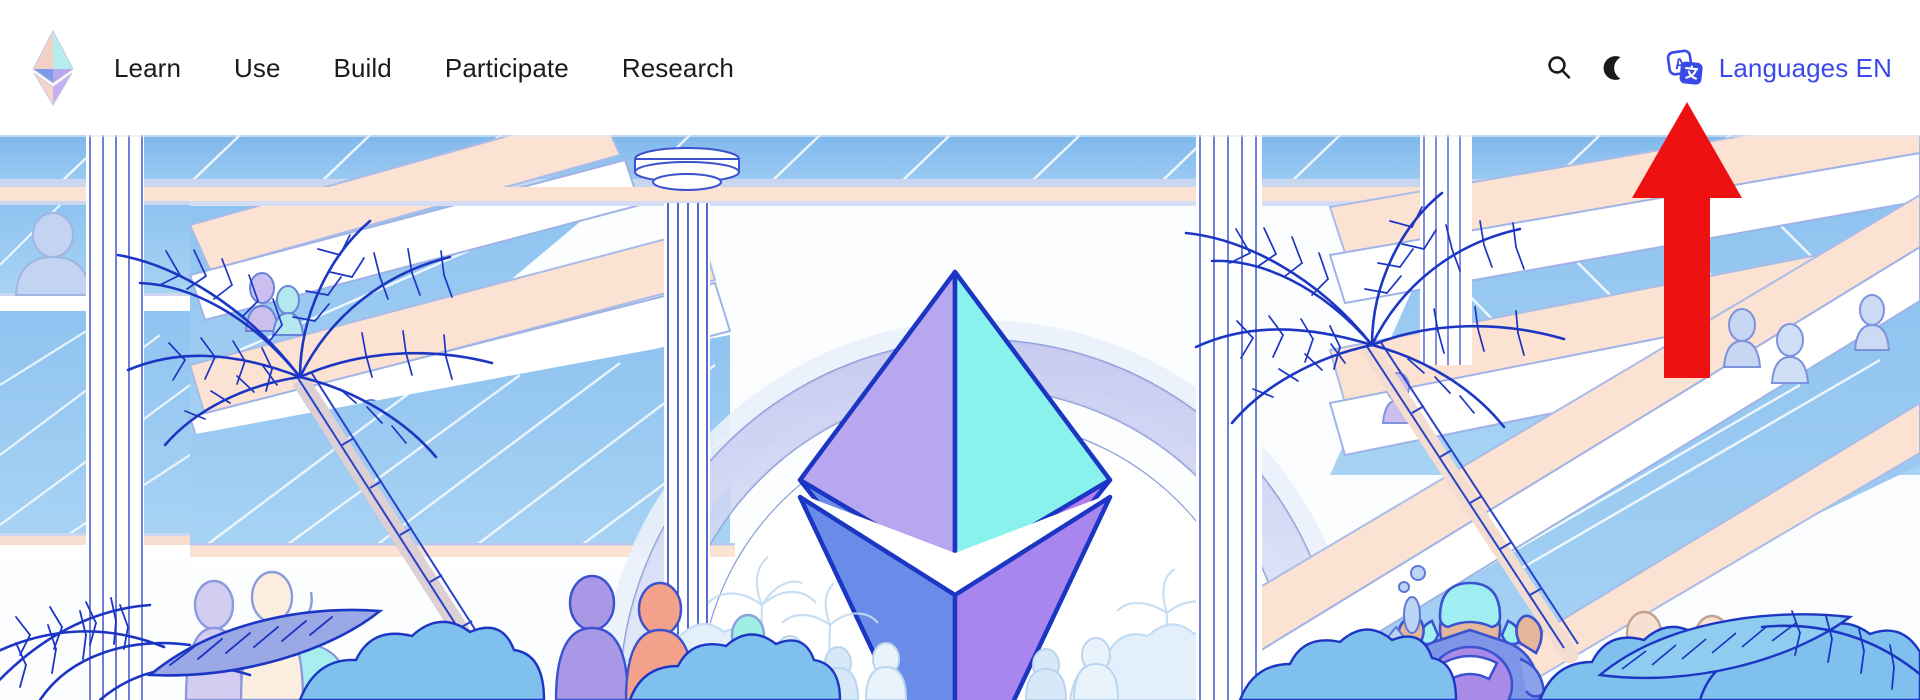  Describe the element at coordinates (1612, 67) in the screenshot. I see `moon-icon` at that location.